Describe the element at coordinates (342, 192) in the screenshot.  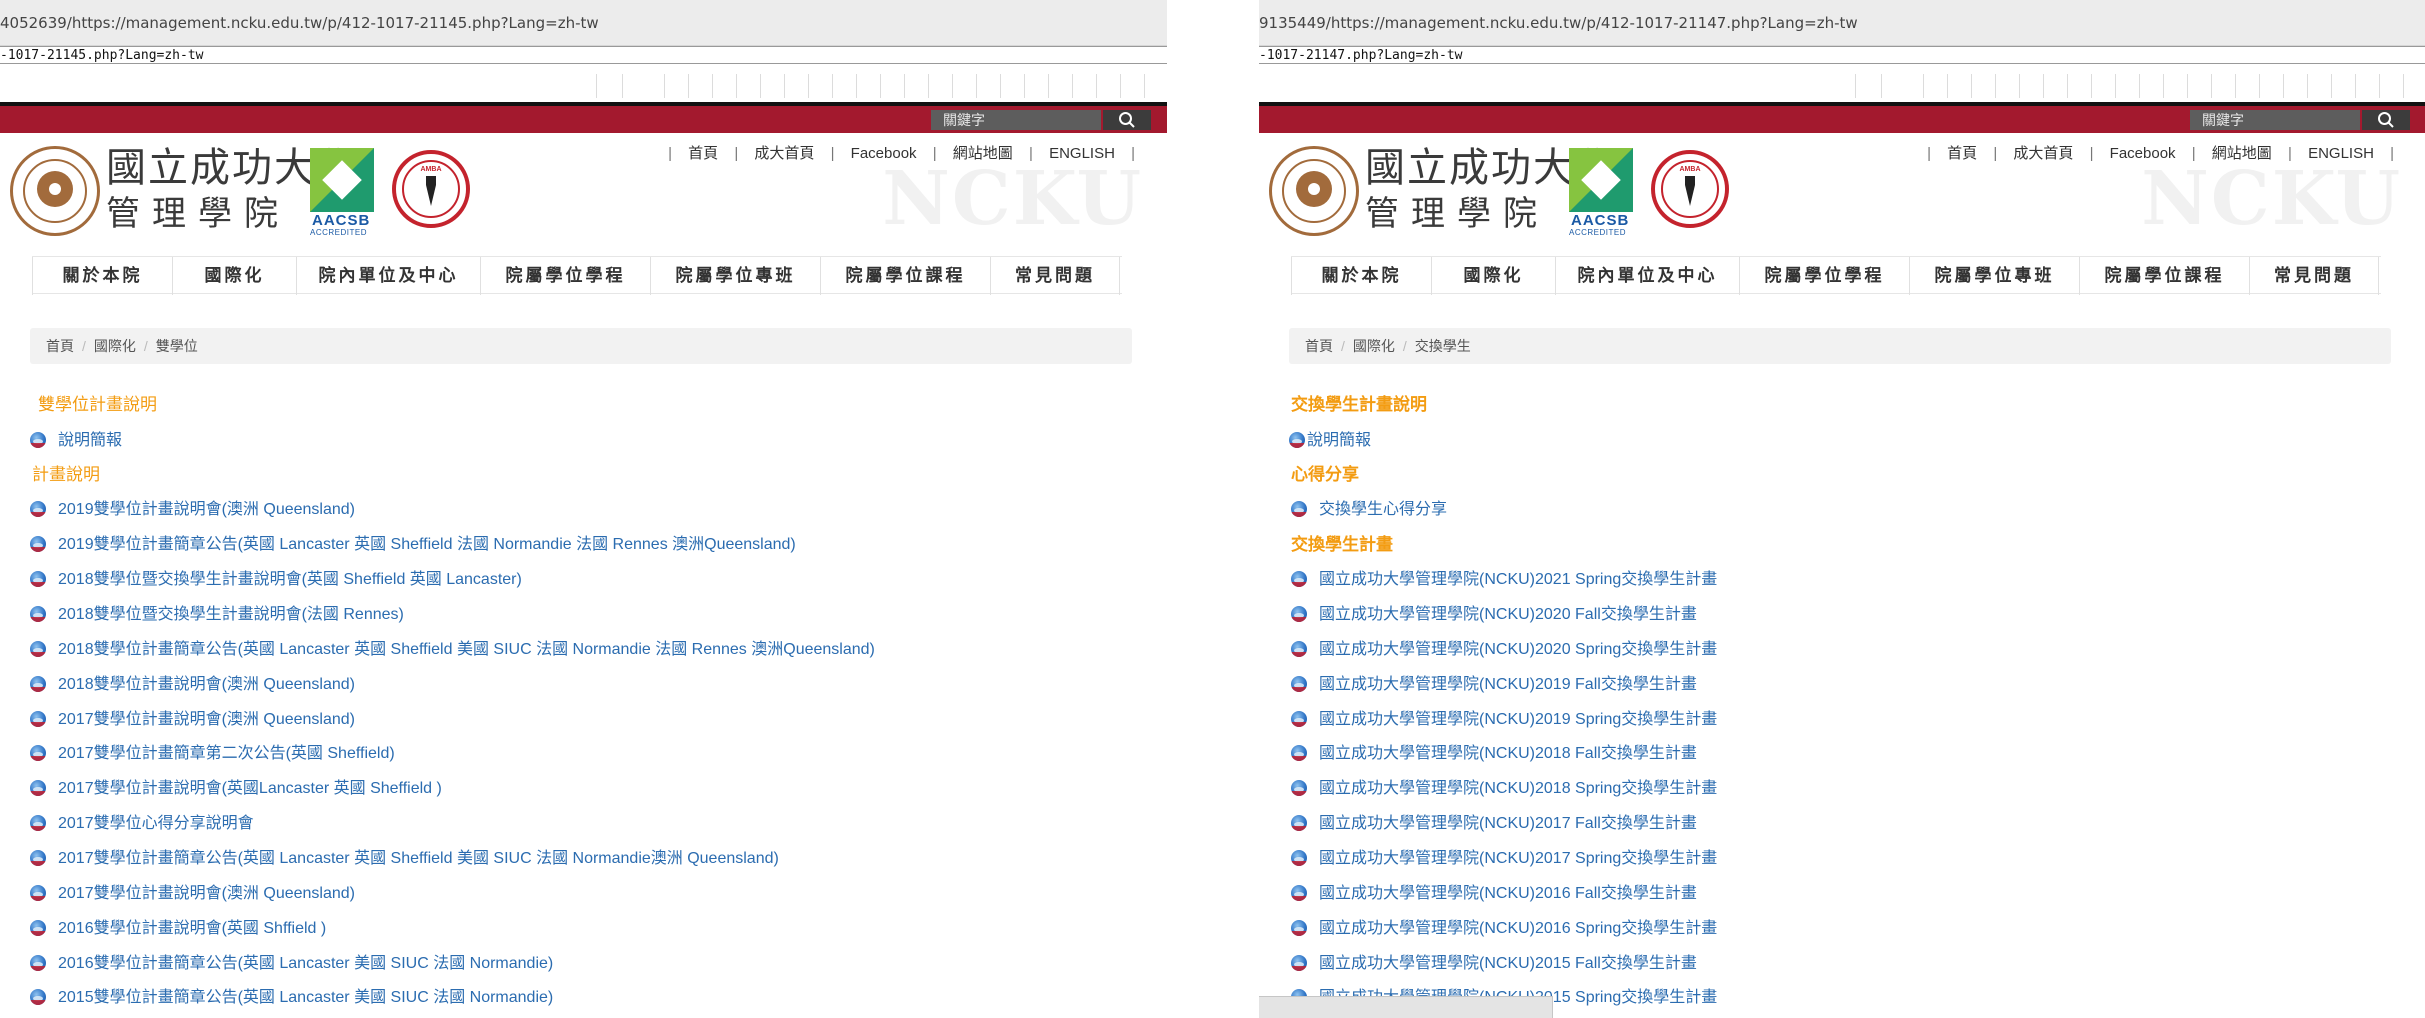
I see `aacsb-logo: AACSB ACCREDITED` at that location.